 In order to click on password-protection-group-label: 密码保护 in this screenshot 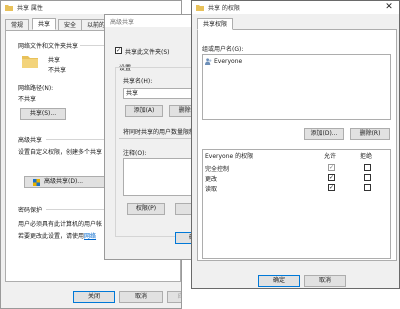, I will do `click(30, 210)`.